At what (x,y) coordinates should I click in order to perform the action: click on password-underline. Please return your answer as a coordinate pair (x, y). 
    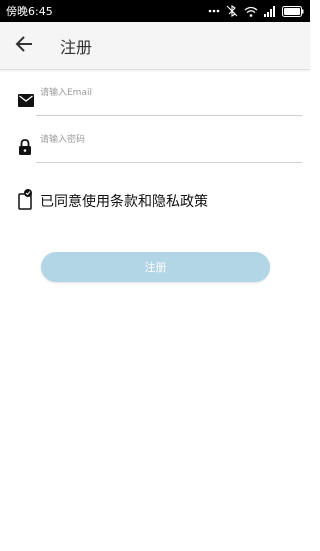
    Looking at the image, I should click on (169, 162).